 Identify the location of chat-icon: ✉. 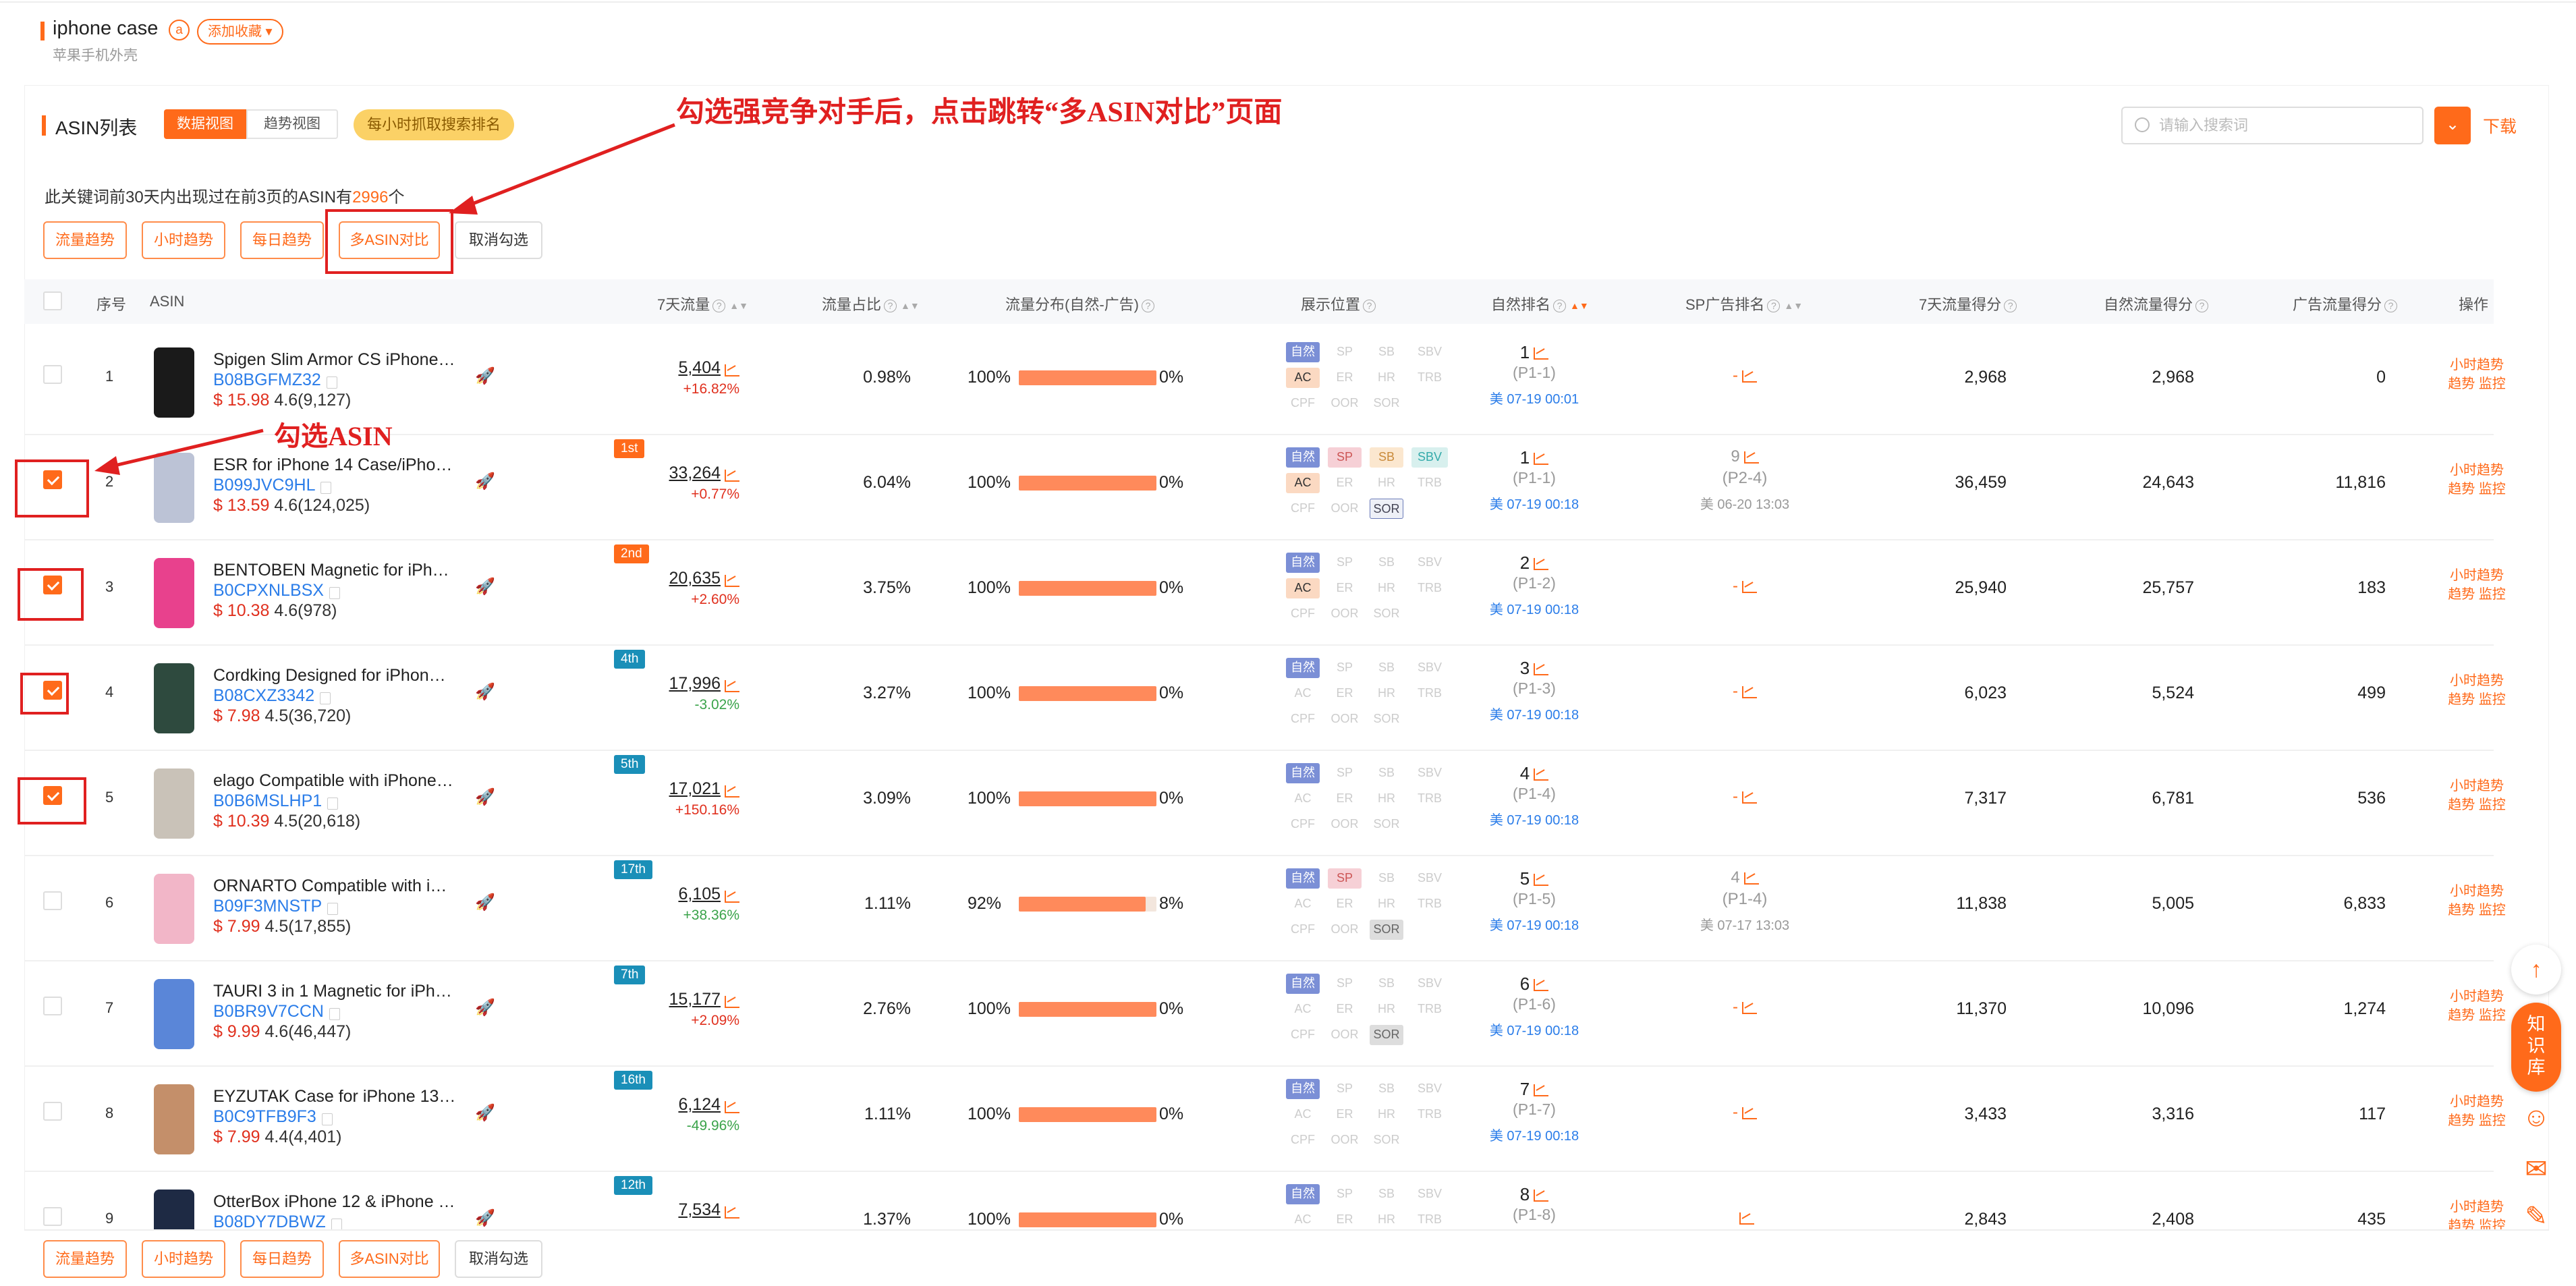
(2536, 1169).